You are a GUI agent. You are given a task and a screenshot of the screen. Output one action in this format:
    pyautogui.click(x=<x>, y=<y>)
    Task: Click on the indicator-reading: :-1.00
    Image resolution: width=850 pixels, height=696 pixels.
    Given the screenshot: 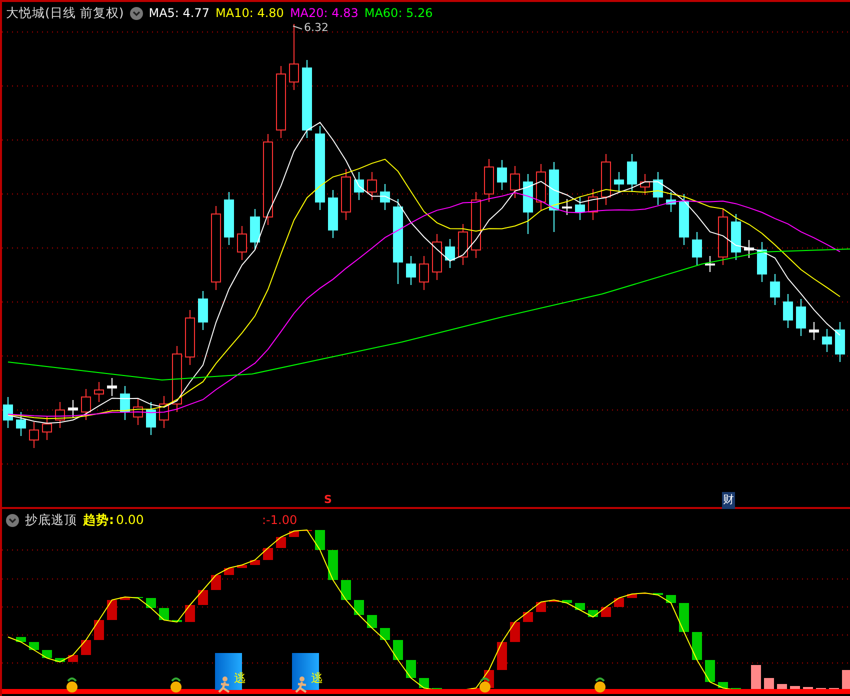 What is the action you would take?
    pyautogui.click(x=280, y=520)
    